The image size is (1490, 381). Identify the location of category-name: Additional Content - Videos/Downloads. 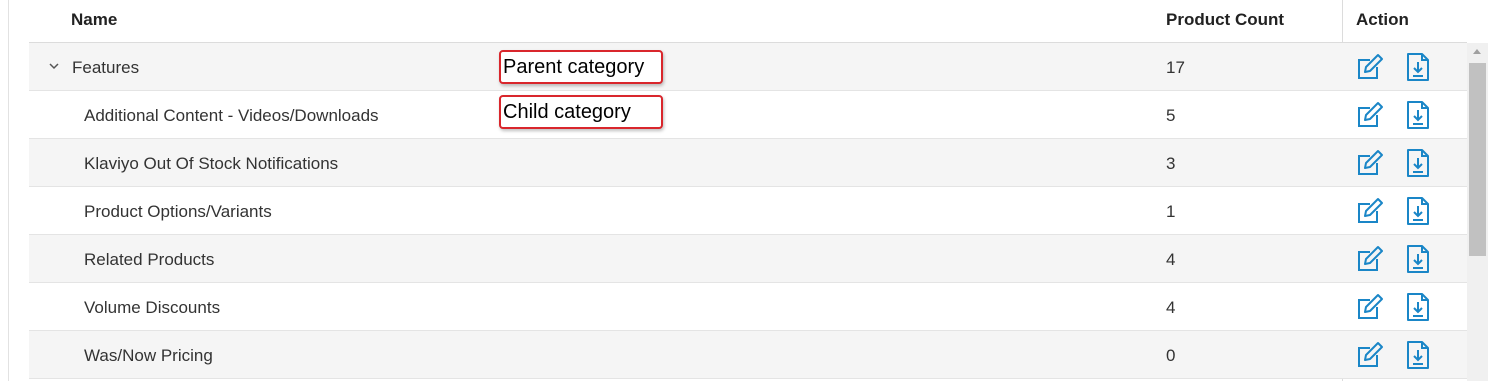
(231, 115).